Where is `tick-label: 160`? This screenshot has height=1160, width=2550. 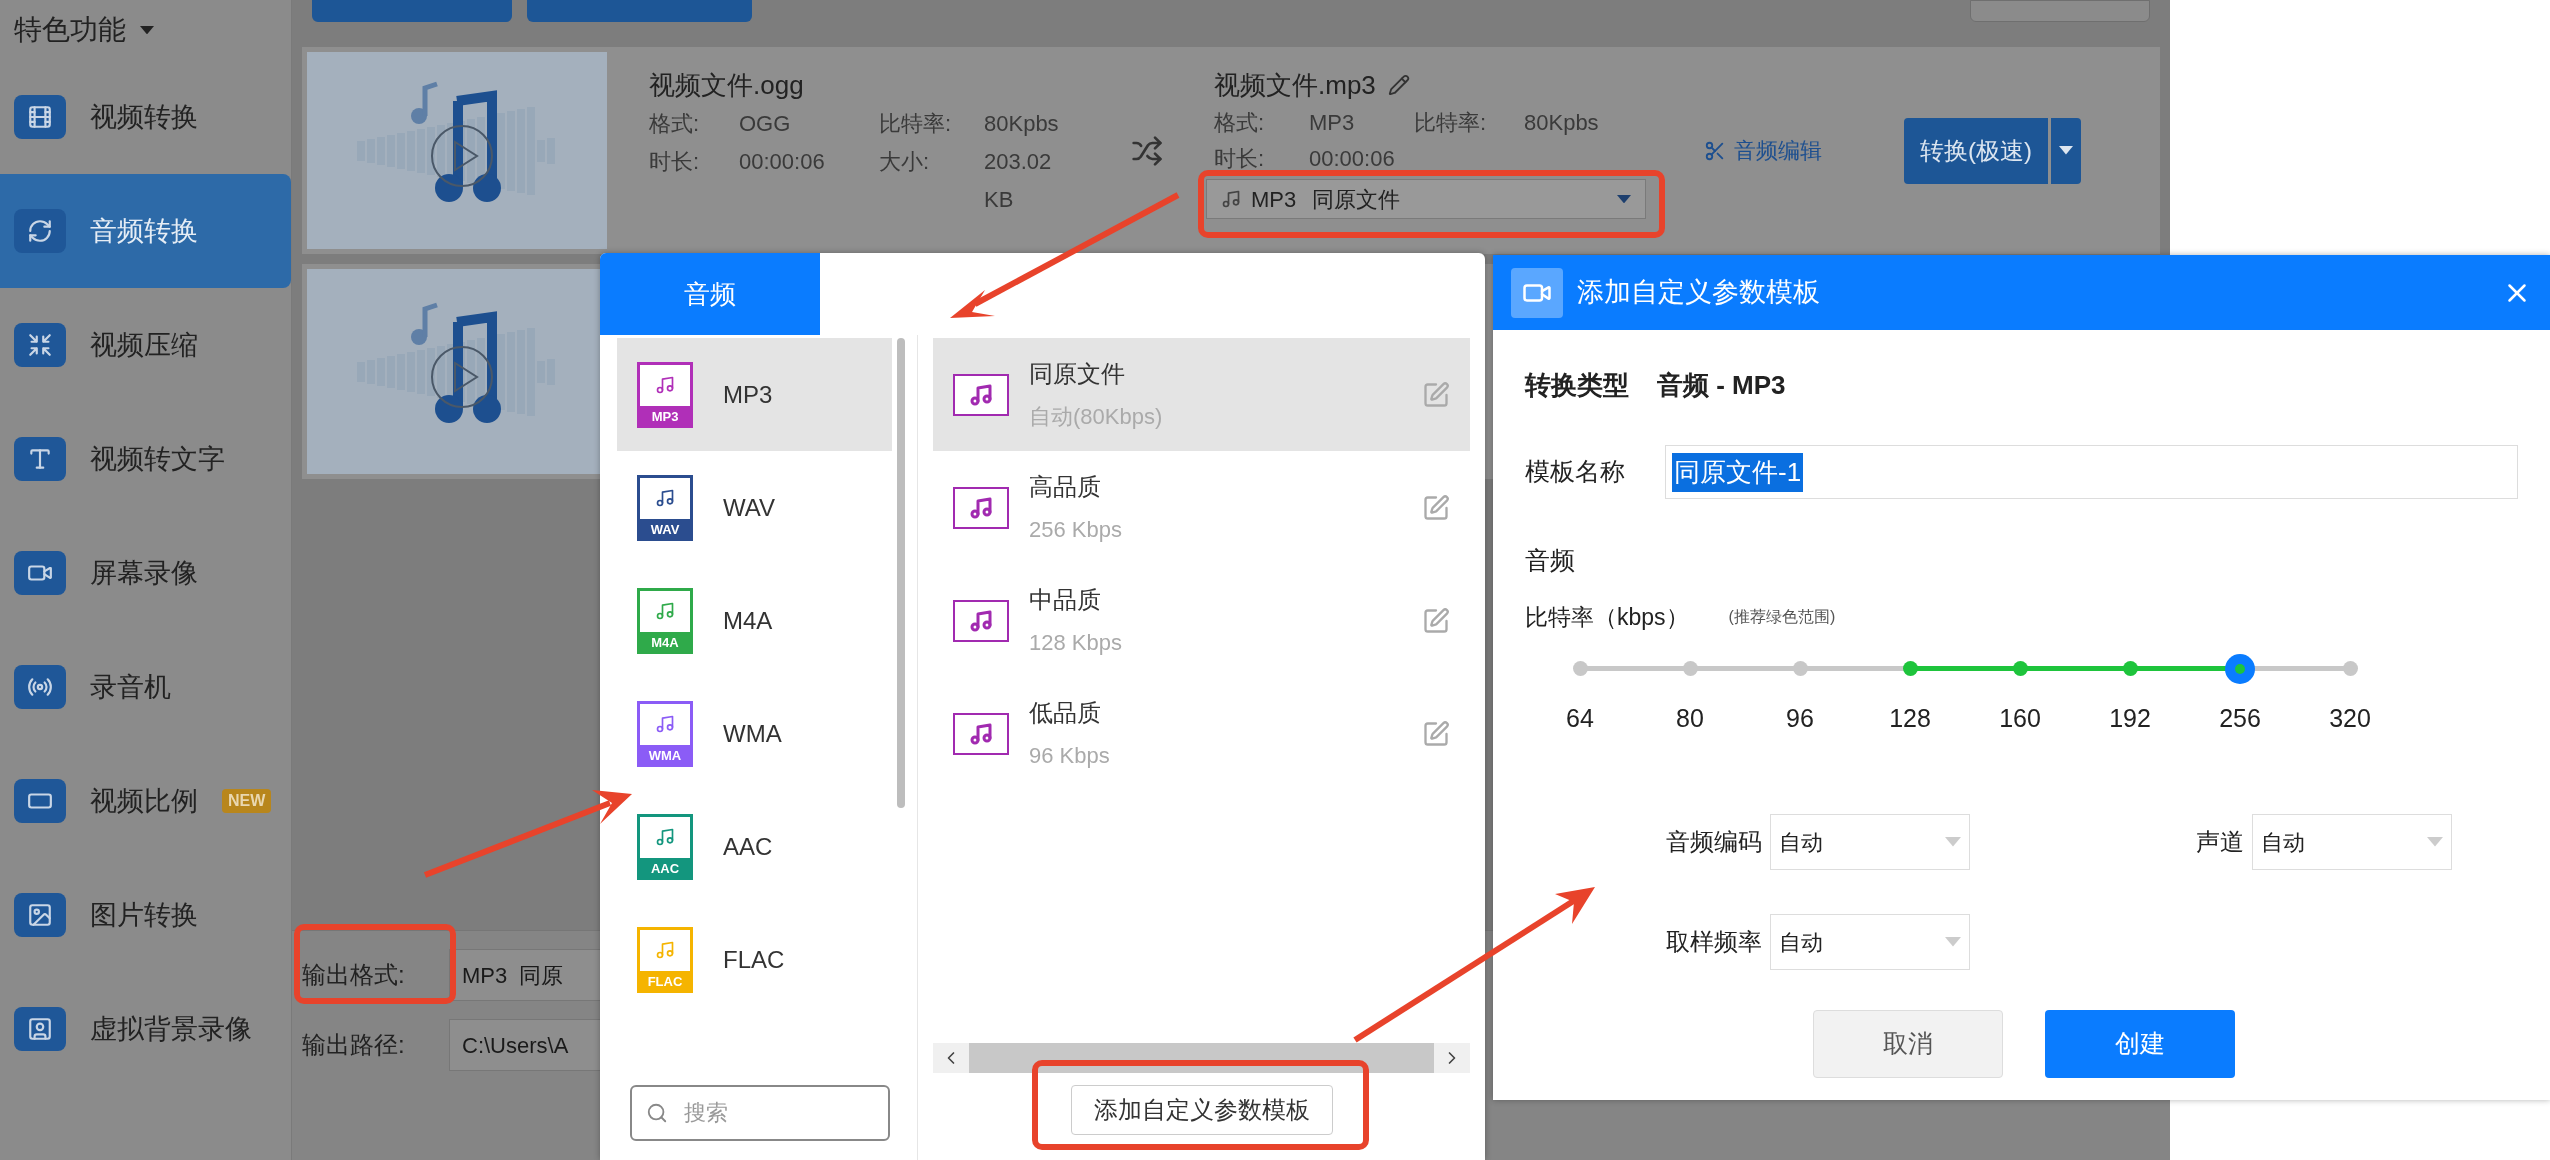
tick-label: 160 is located at coordinates (2020, 718).